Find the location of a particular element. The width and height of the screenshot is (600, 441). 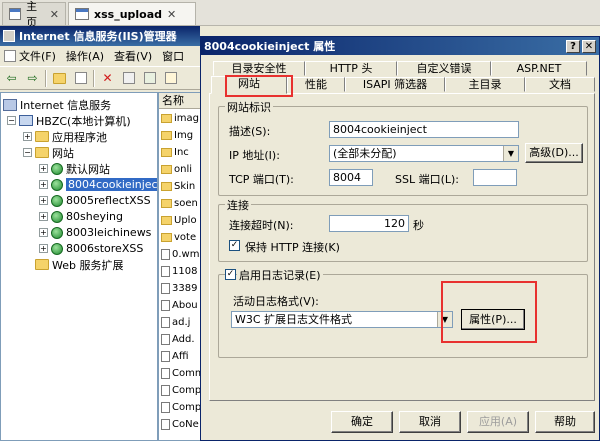

browser-tab-xss-upload: xss_upload ✕ is located at coordinates (132, 13).